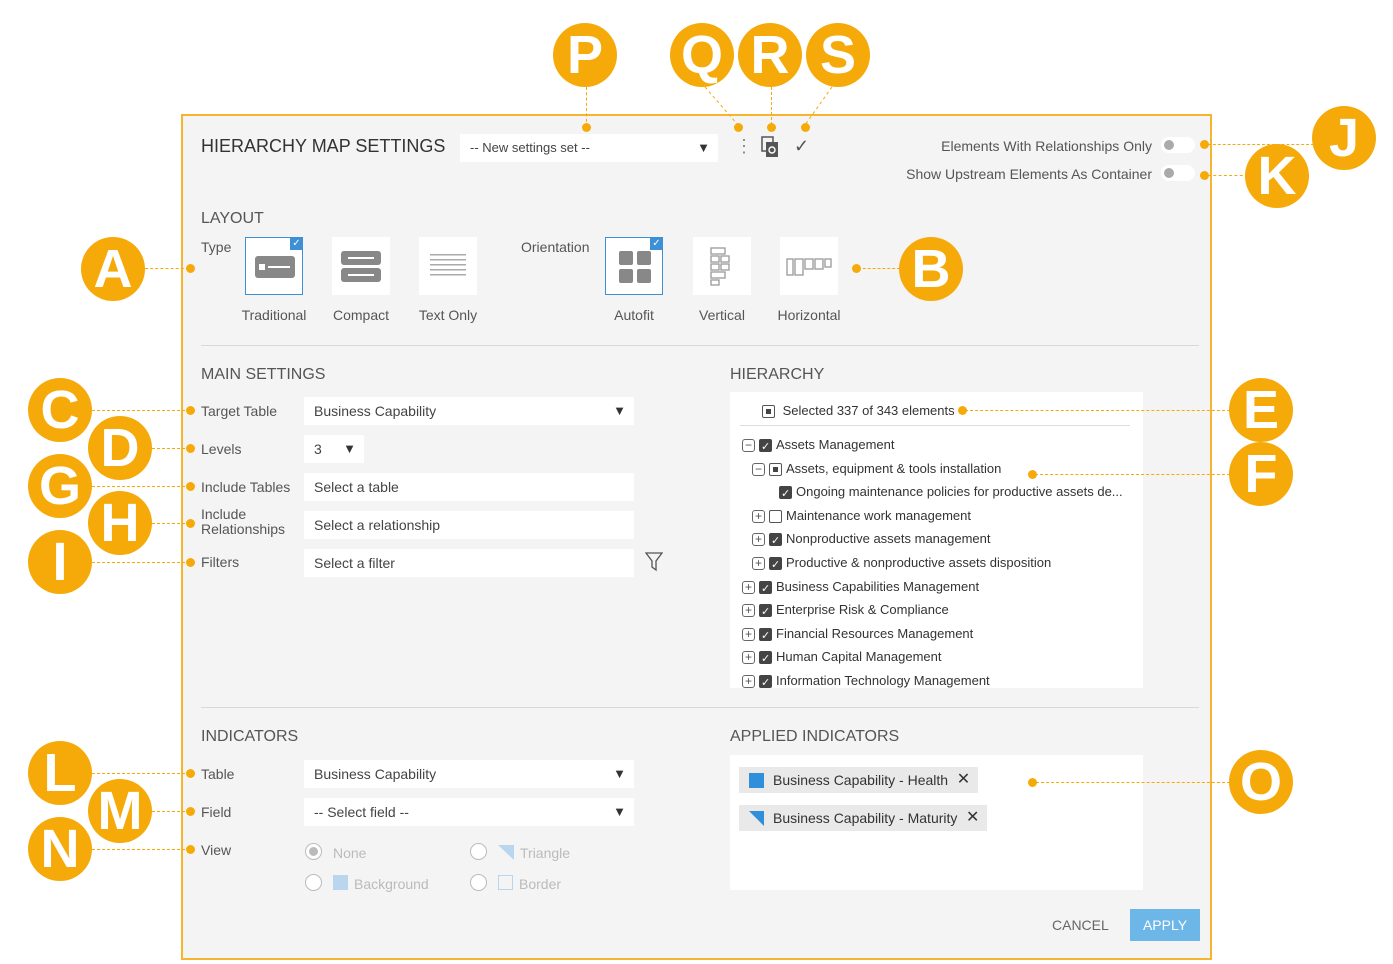 The height and width of the screenshot is (964, 1393). I want to click on applied-indicator-label: Business Capability - Health, so click(861, 780).